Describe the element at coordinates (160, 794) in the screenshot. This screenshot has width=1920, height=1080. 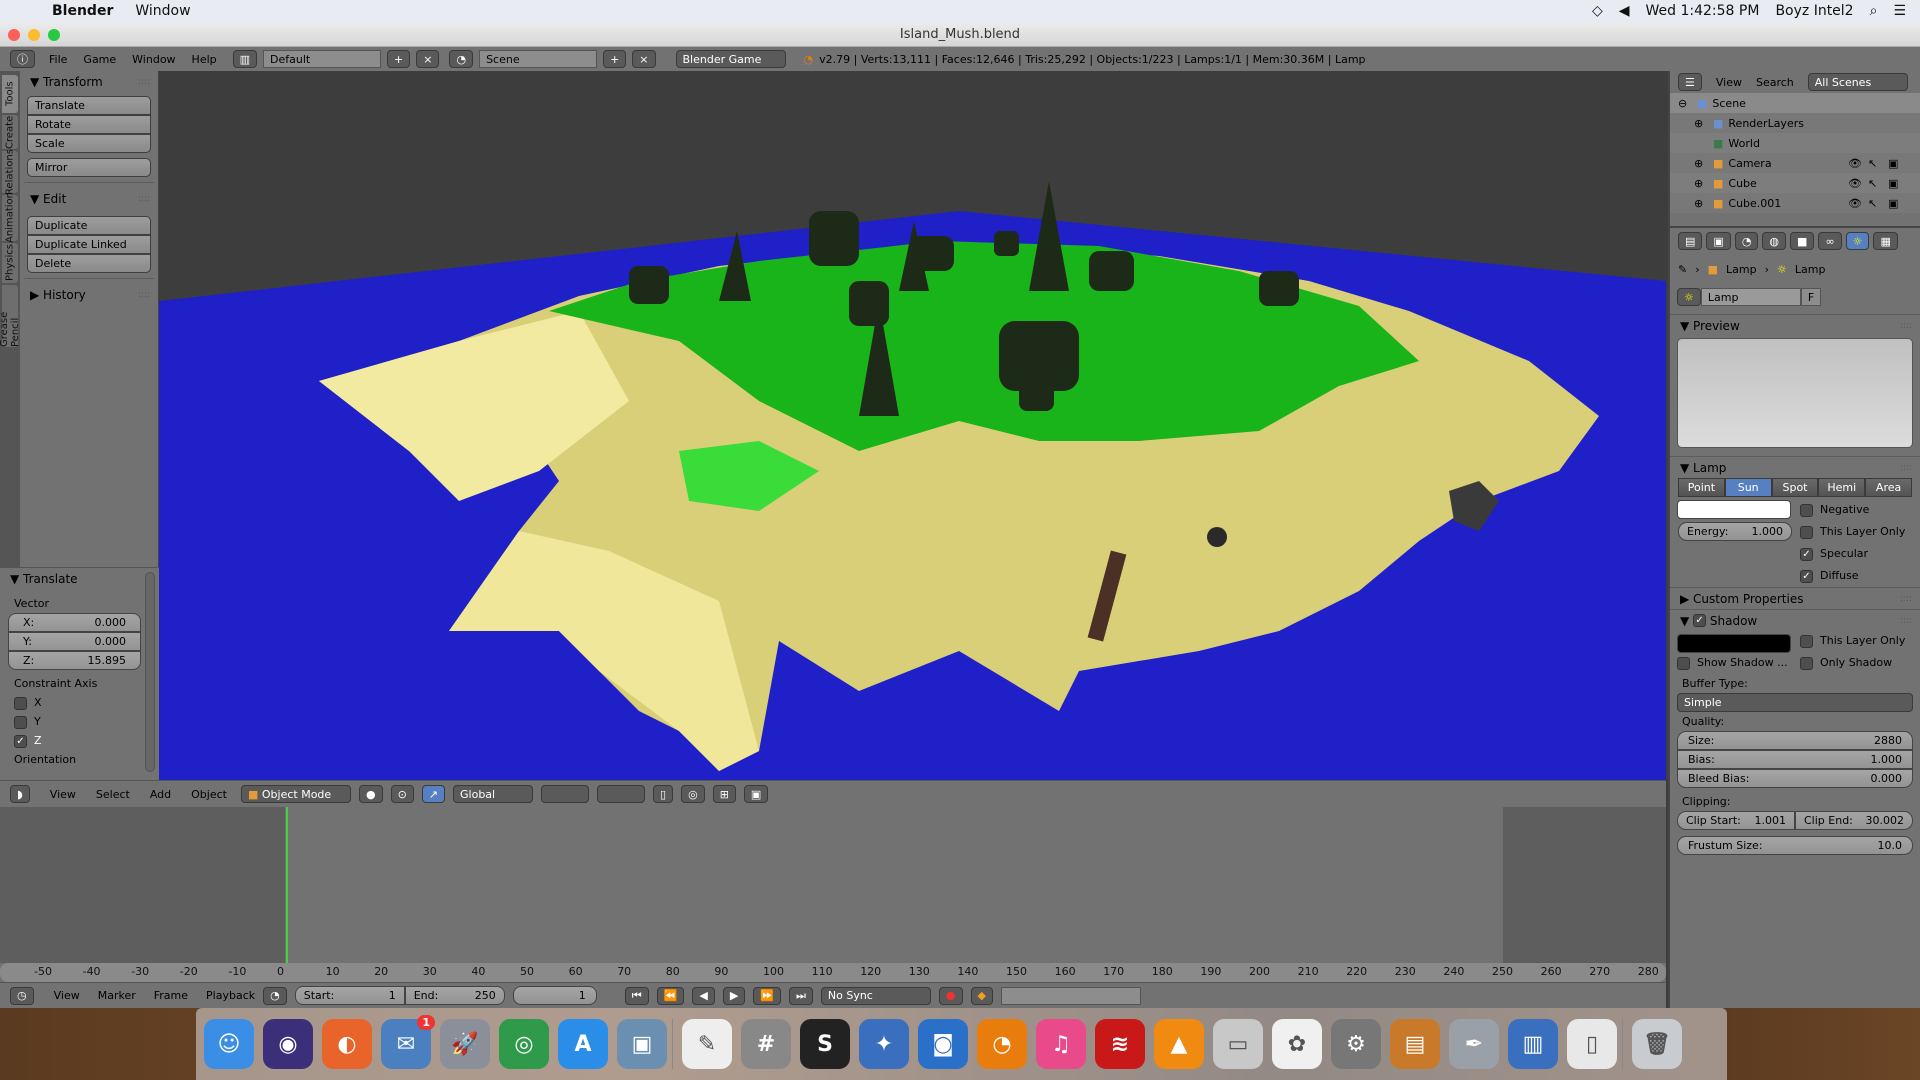
I see `vp-menu-add: Add` at that location.